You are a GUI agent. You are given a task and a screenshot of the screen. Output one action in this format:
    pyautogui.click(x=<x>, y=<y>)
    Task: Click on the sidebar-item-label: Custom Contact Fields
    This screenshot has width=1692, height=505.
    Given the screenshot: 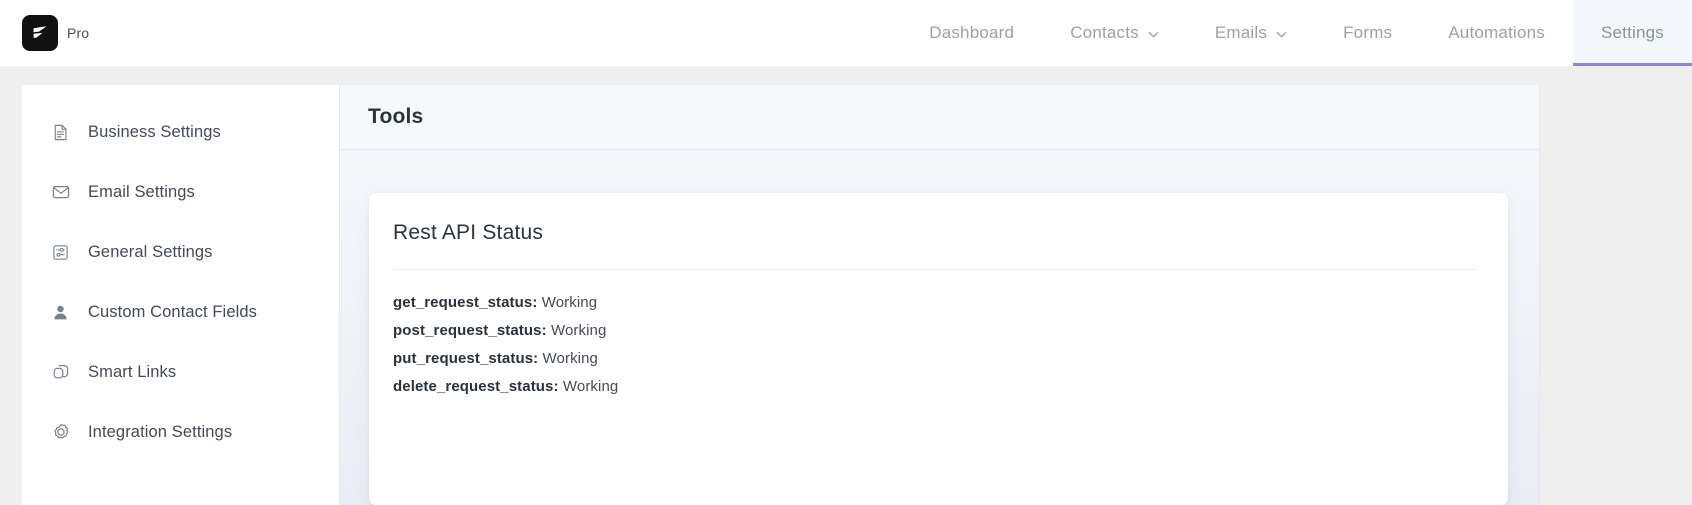 What is the action you would take?
    pyautogui.click(x=172, y=311)
    